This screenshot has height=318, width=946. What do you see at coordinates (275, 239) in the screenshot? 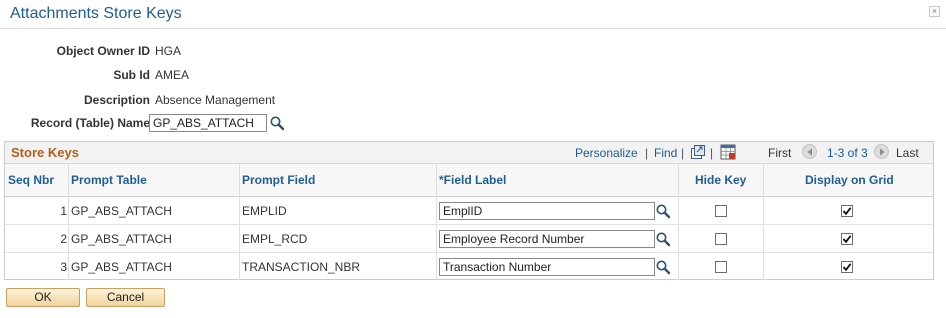
I see `prompt-field-cell: EMPL_RCD` at bounding box center [275, 239].